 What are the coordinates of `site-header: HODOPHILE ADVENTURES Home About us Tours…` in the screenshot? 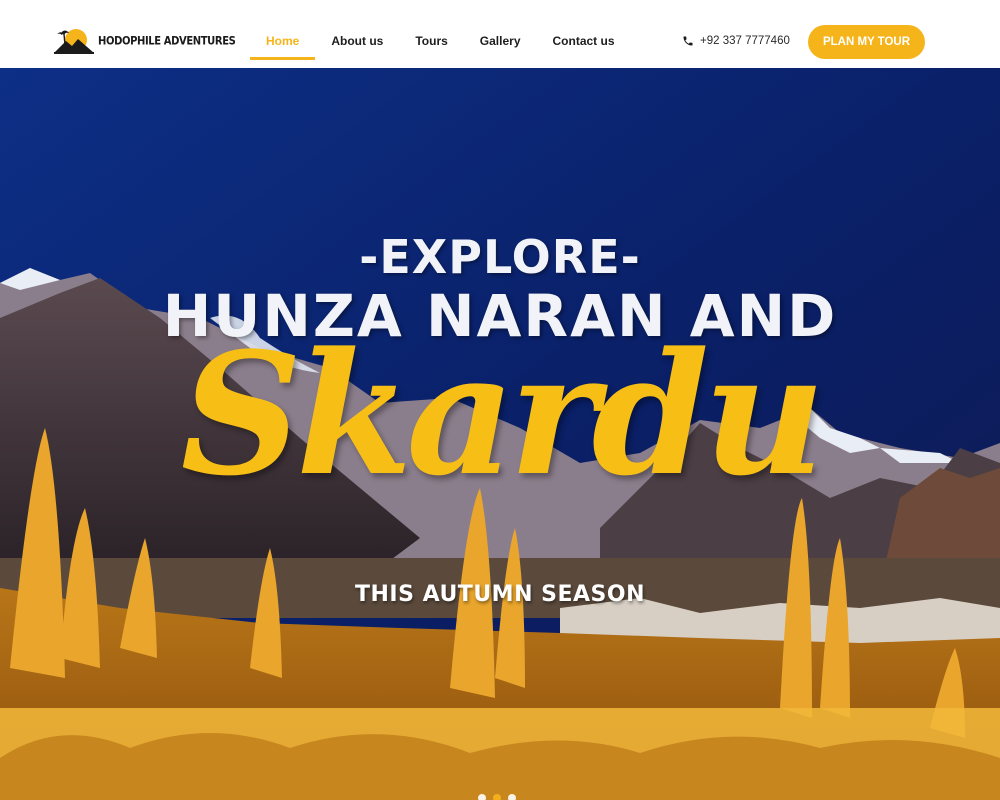 It's located at (500, 34).